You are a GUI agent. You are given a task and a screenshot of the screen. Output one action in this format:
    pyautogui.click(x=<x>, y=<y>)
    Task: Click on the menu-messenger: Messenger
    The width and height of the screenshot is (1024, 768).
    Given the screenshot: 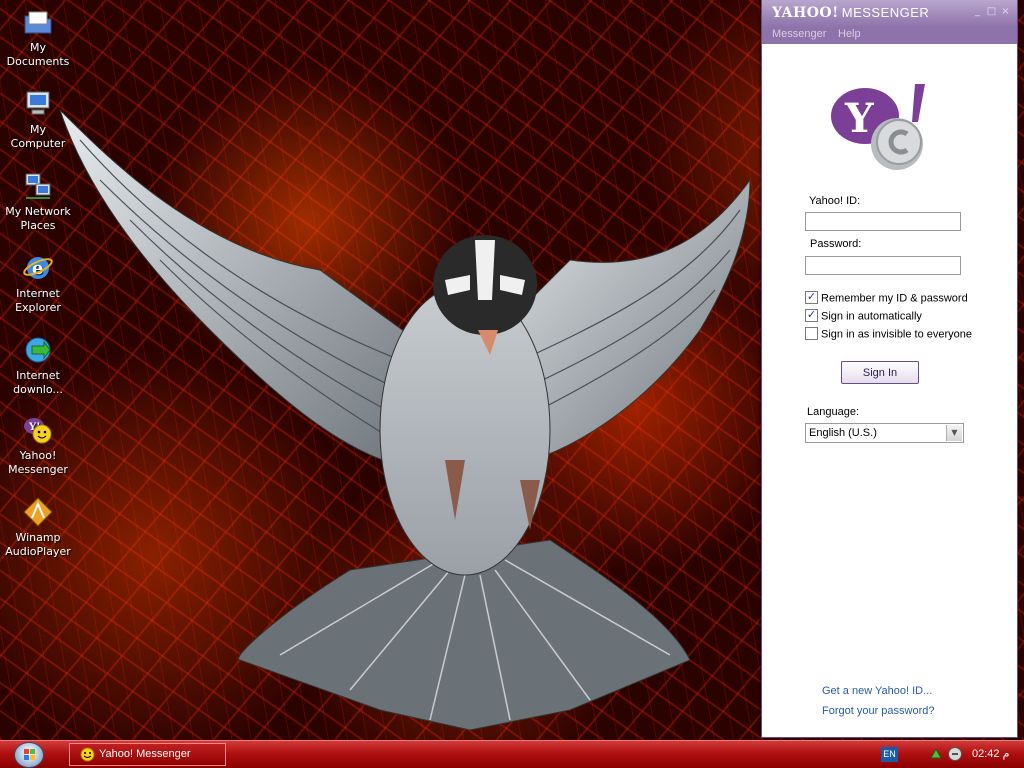 What is the action you would take?
    pyautogui.click(x=799, y=34)
    